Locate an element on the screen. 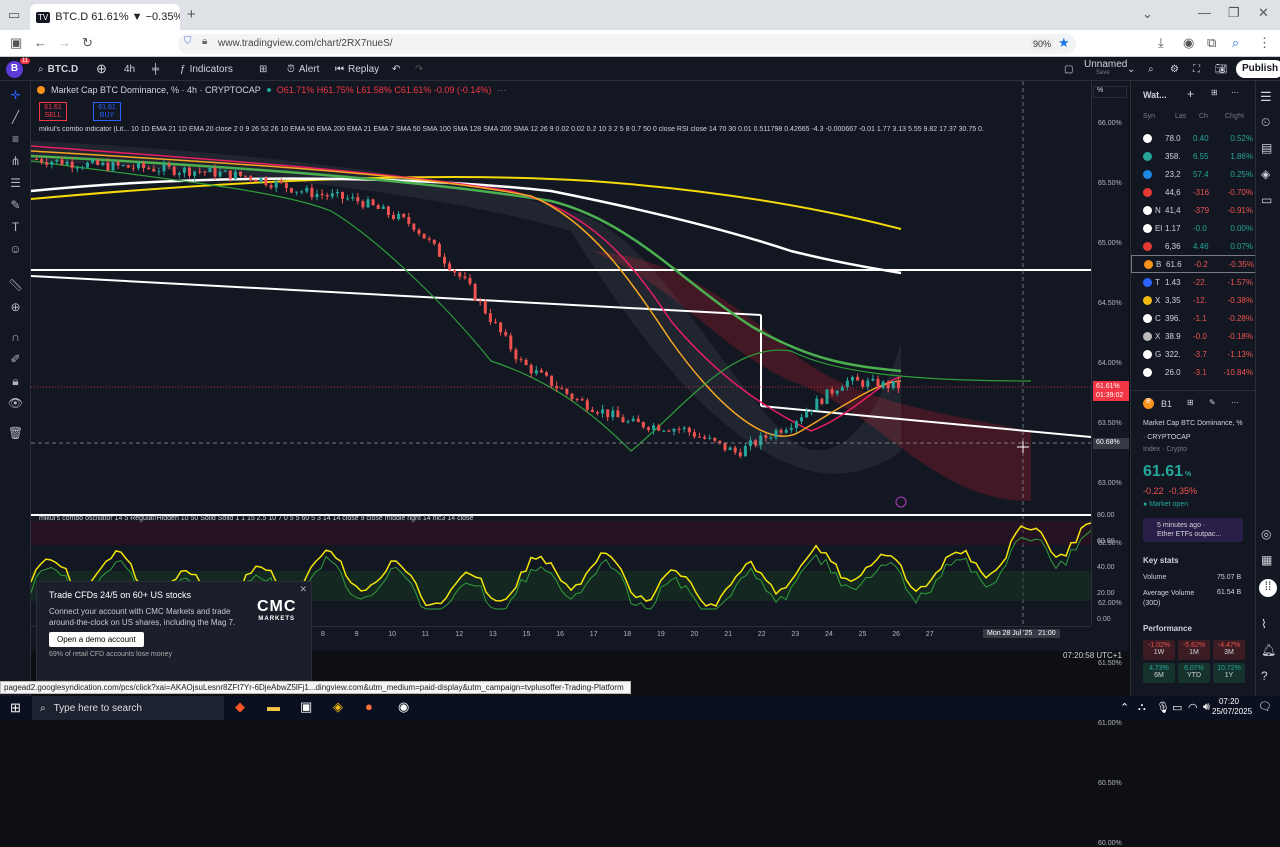  tab-search-icon: ⌄ is located at coordinates (1147, 14).